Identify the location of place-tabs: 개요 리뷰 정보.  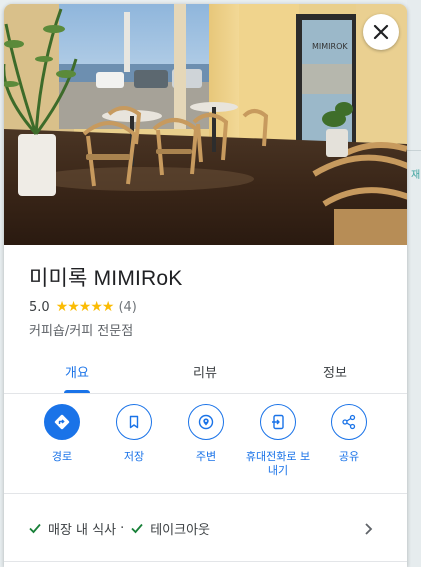
(205, 371).